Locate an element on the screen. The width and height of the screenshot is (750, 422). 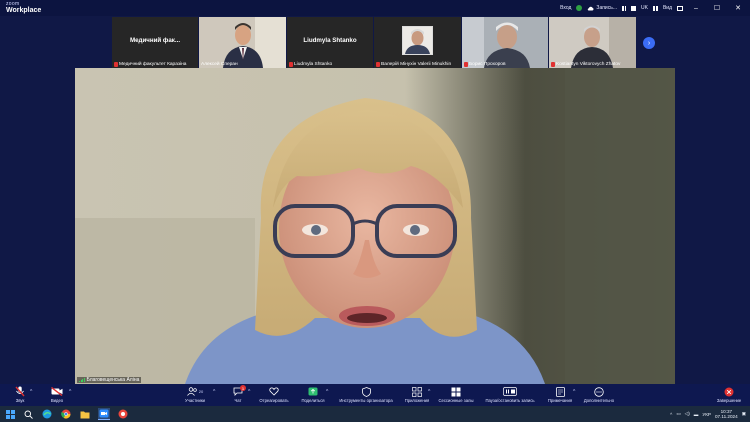
participant-name: Медичний факультет Каразіна is located at coordinates (153, 64).